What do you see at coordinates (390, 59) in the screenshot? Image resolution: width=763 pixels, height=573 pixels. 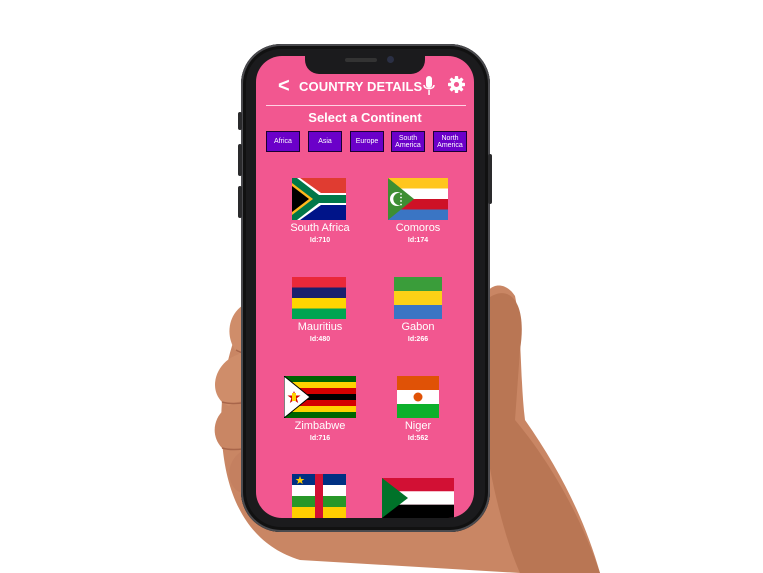 I see `front-camera` at bounding box center [390, 59].